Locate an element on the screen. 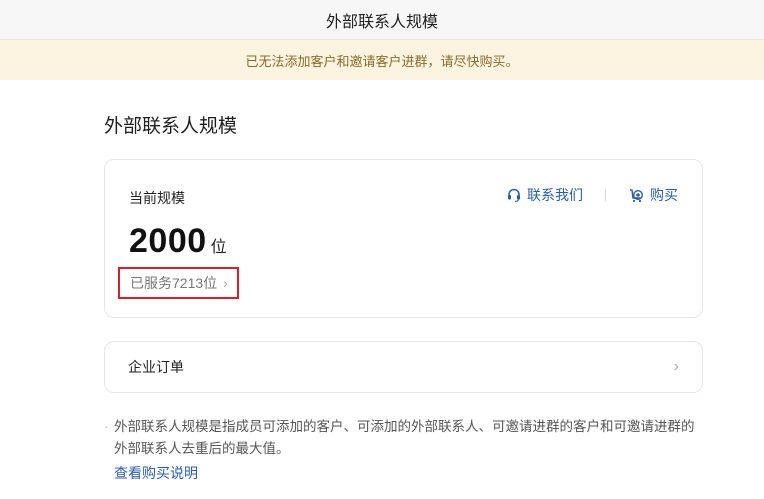  served-count-link: 已服务7213位 › is located at coordinates (178, 283).